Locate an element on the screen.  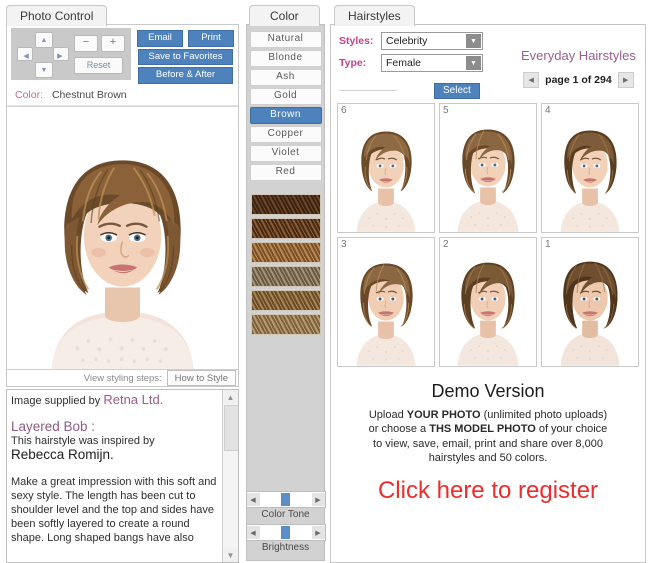
pagination: ◀ page 1 of 294 ▶ is located at coordinates (578, 80).